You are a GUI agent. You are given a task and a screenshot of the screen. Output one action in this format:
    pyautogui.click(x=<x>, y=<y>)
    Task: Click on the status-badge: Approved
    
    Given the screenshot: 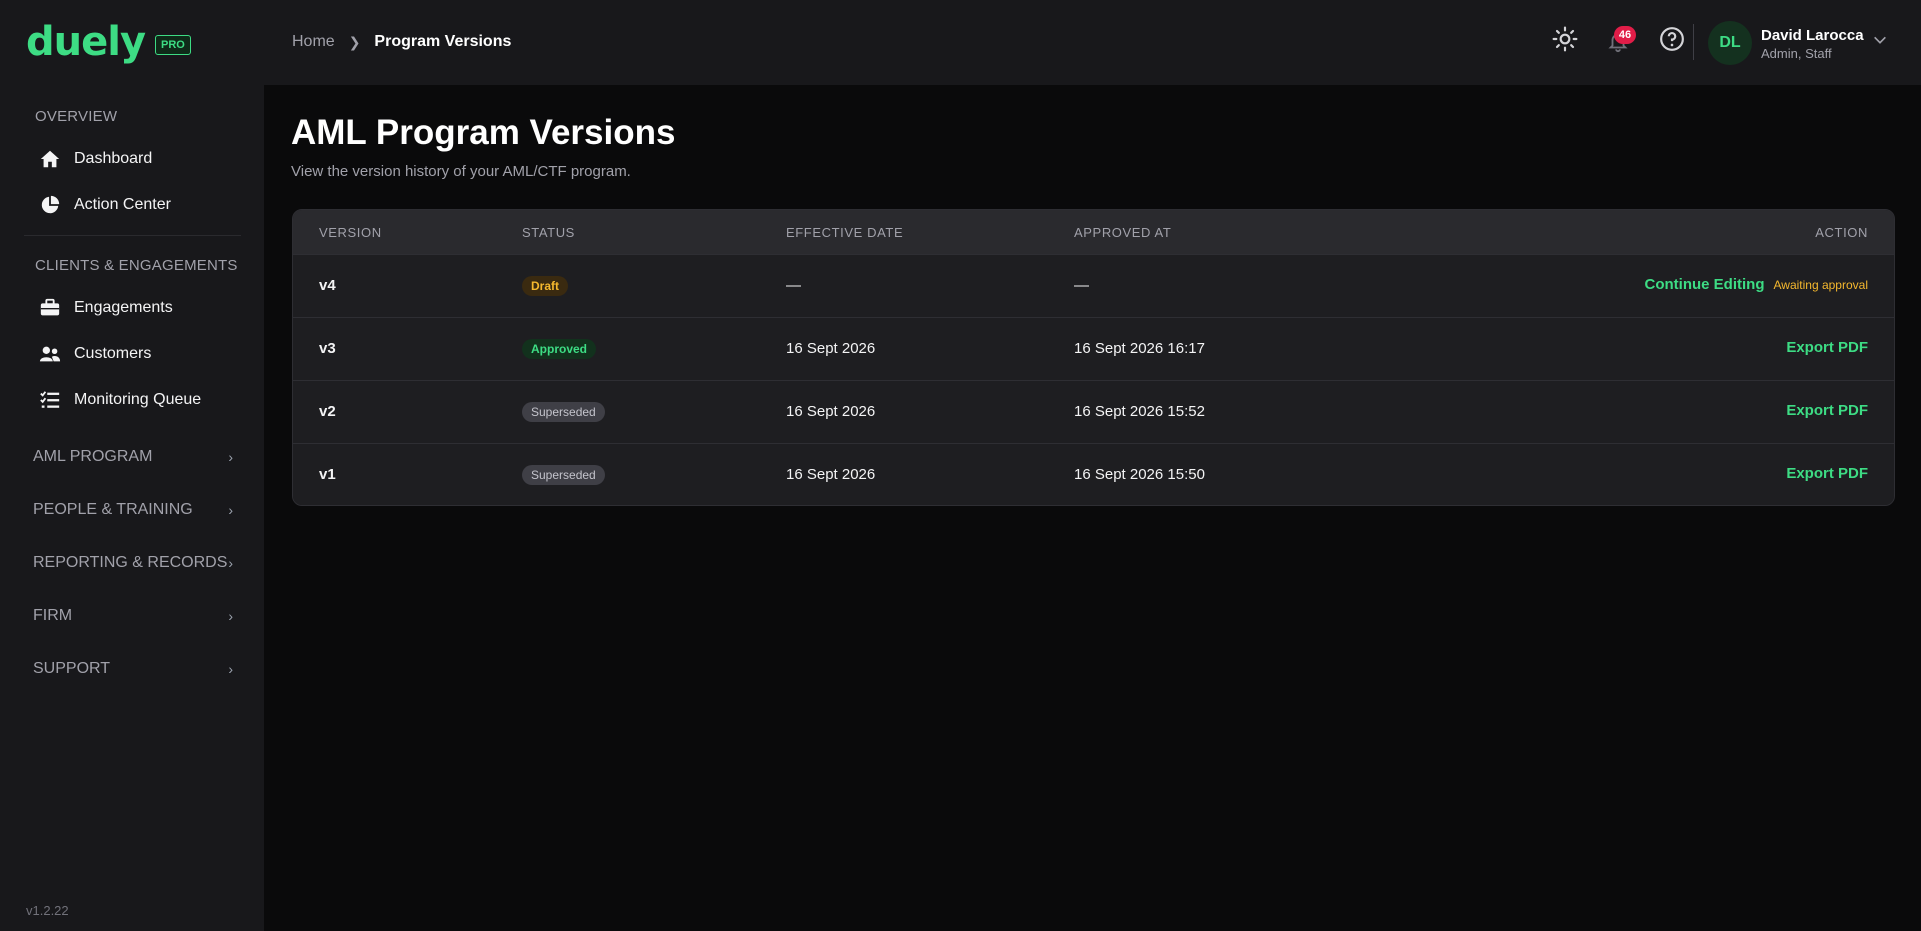 What is the action you would take?
    pyautogui.click(x=559, y=349)
    